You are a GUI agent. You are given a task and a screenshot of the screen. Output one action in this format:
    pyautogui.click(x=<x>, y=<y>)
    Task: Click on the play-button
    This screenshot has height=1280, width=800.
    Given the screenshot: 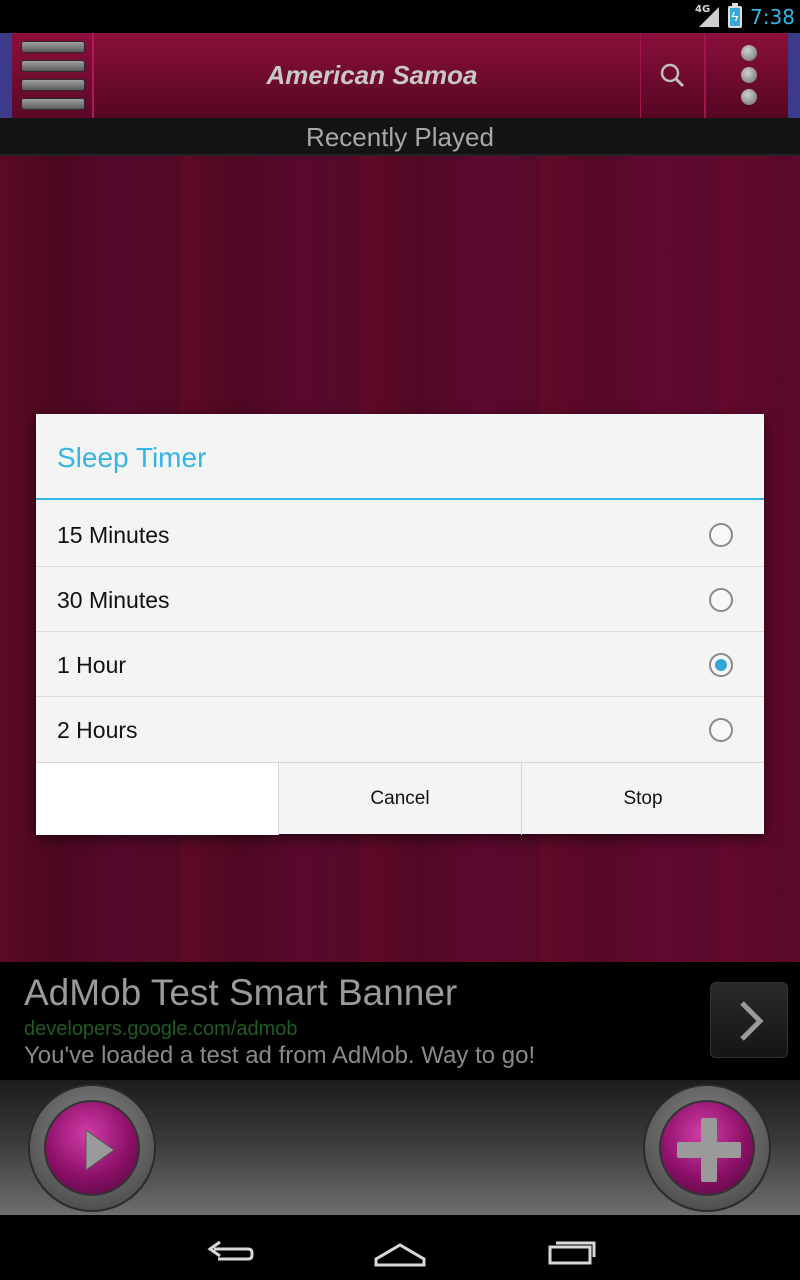 What is the action you would take?
    pyautogui.click(x=92, y=1148)
    